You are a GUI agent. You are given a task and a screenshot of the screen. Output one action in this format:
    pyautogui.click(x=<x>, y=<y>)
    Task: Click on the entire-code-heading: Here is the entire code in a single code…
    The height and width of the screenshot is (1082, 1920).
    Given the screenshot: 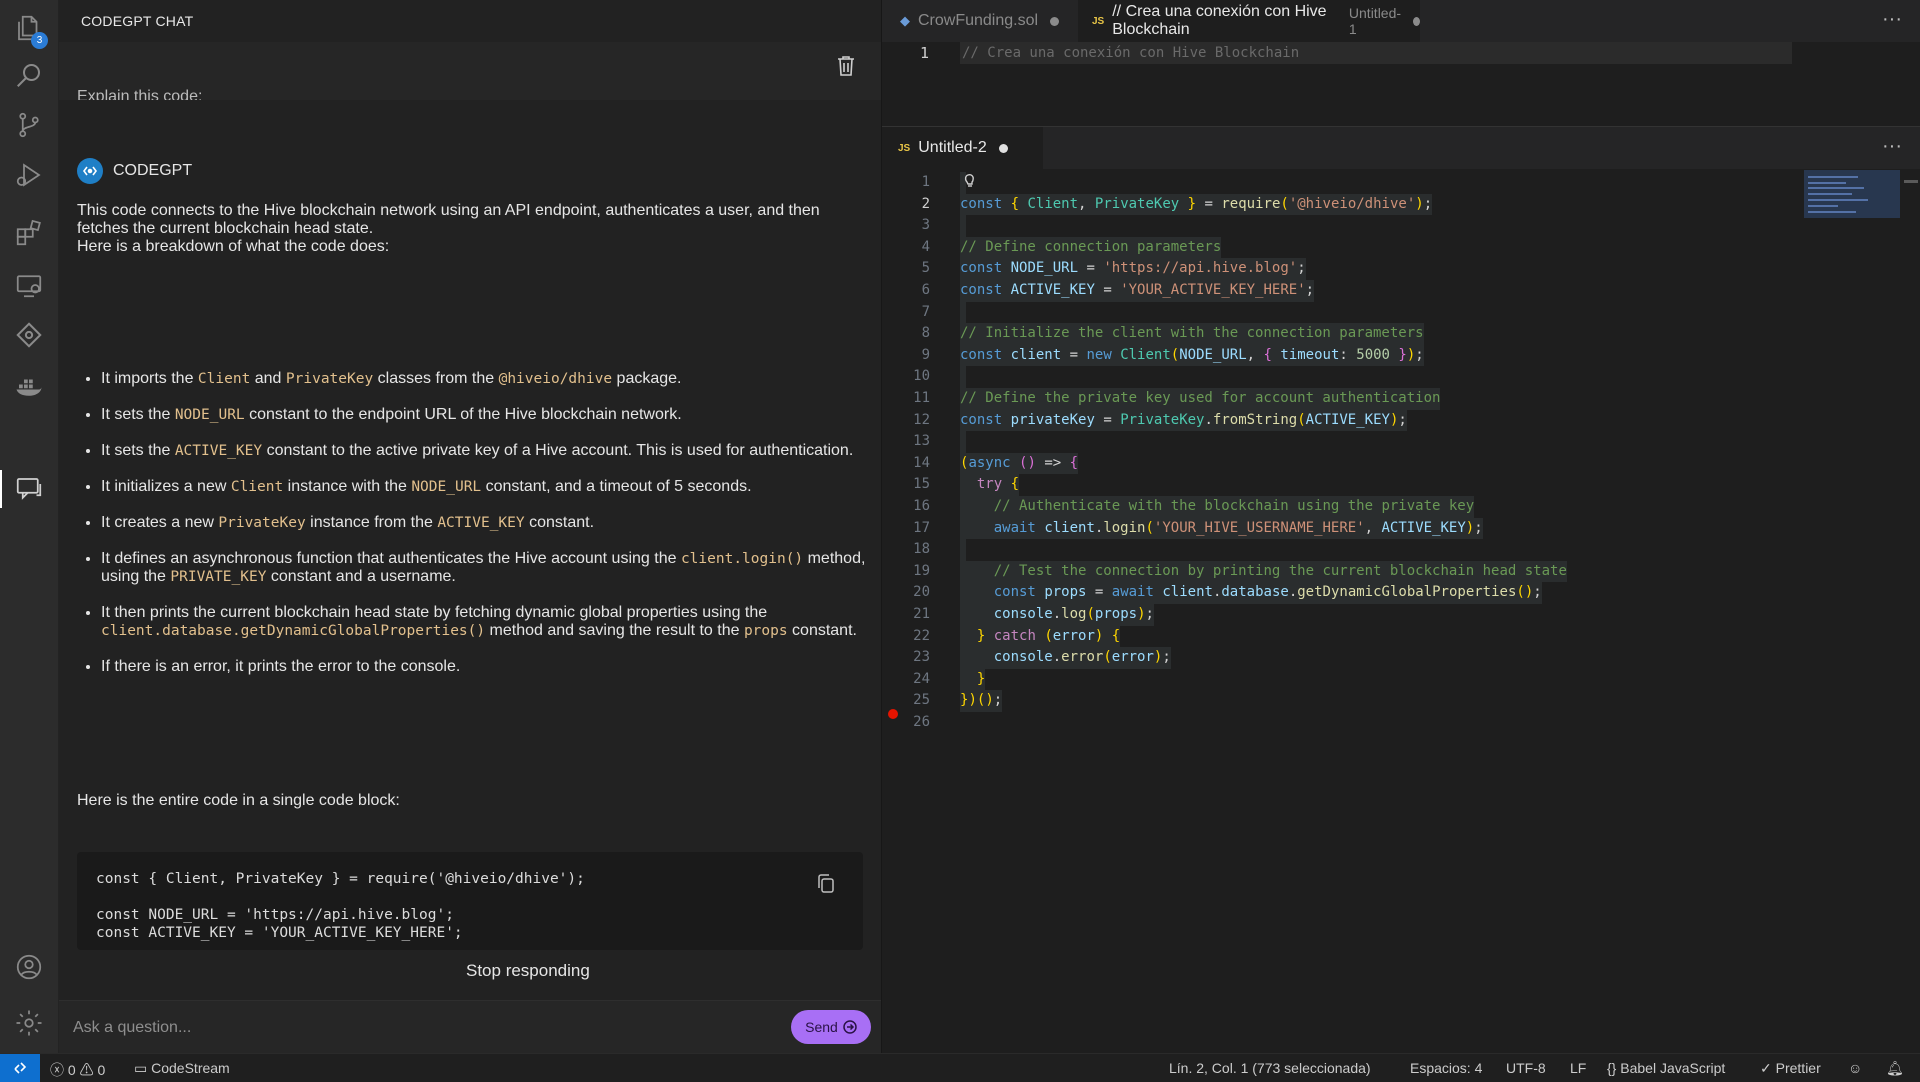 What is the action you would take?
    pyautogui.click(x=238, y=800)
    